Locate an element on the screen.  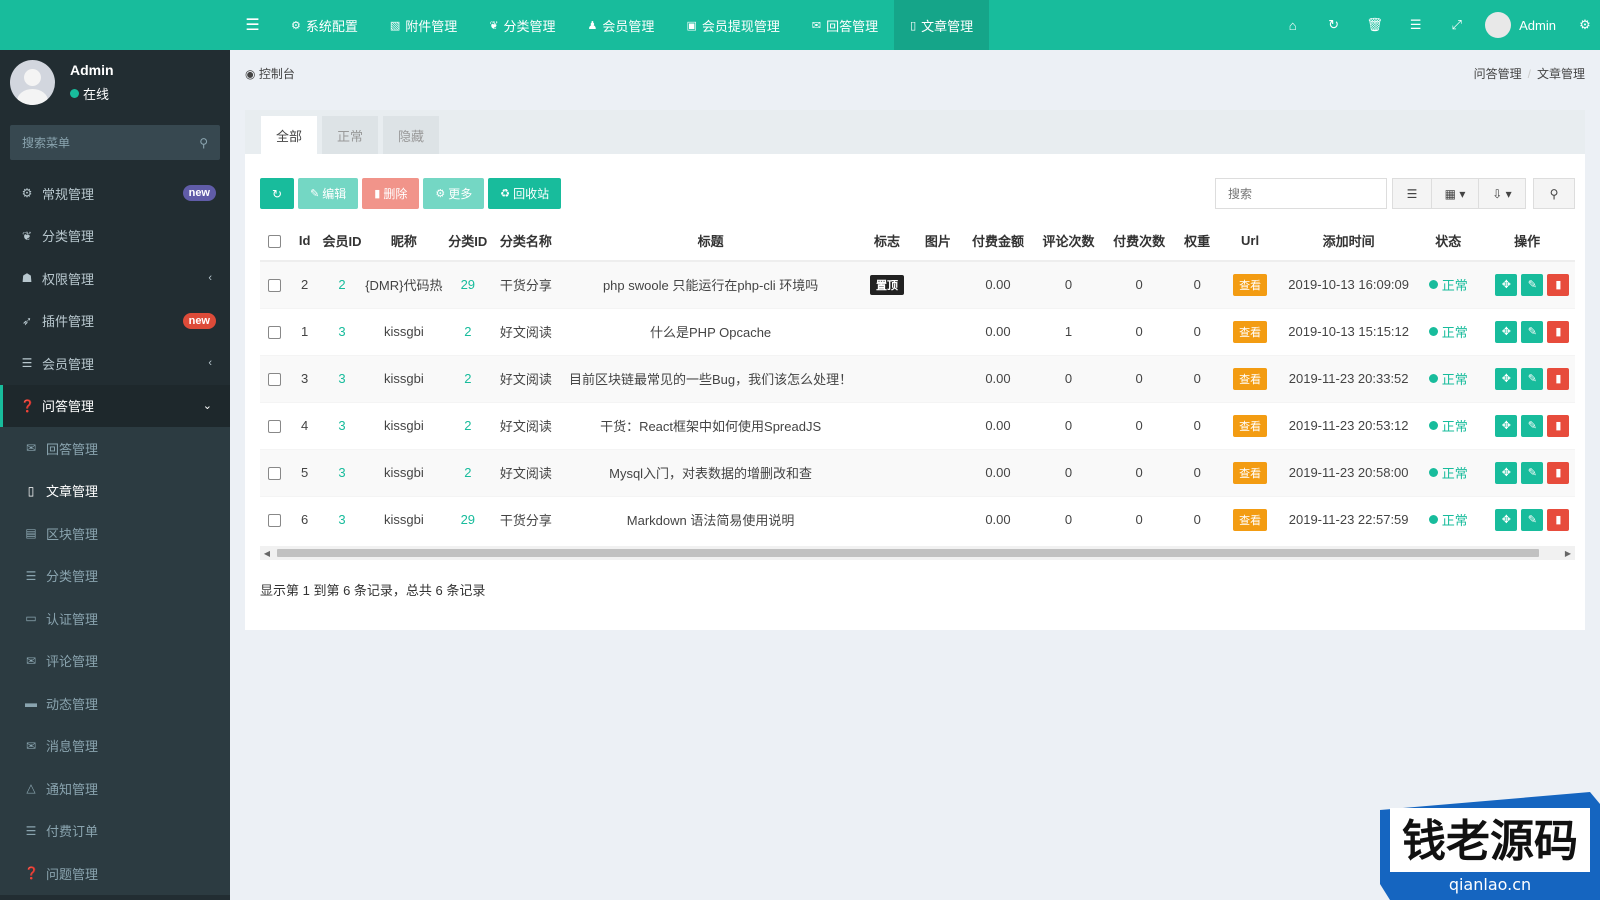
horizontal-scrollbar: ◀ ▶ is located at coordinates (917, 553).